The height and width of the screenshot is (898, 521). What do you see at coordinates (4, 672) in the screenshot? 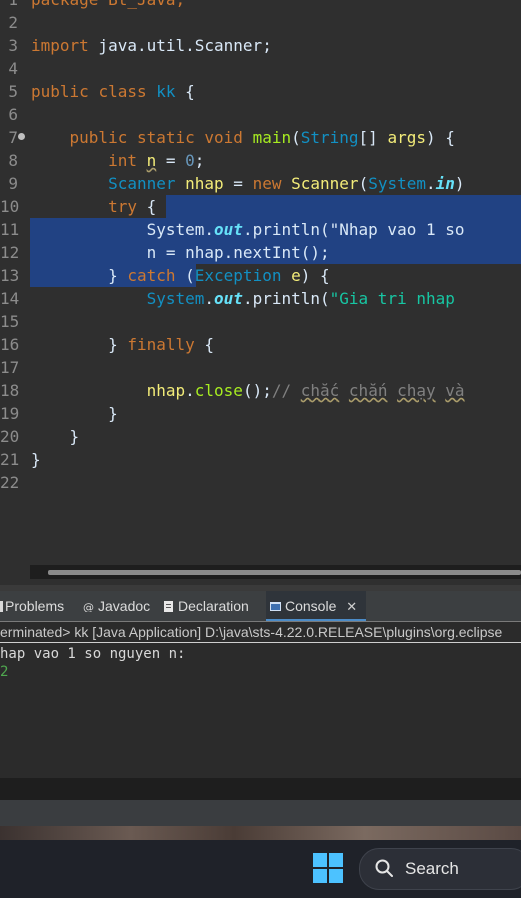
I see `console-input-line: 2` at bounding box center [4, 672].